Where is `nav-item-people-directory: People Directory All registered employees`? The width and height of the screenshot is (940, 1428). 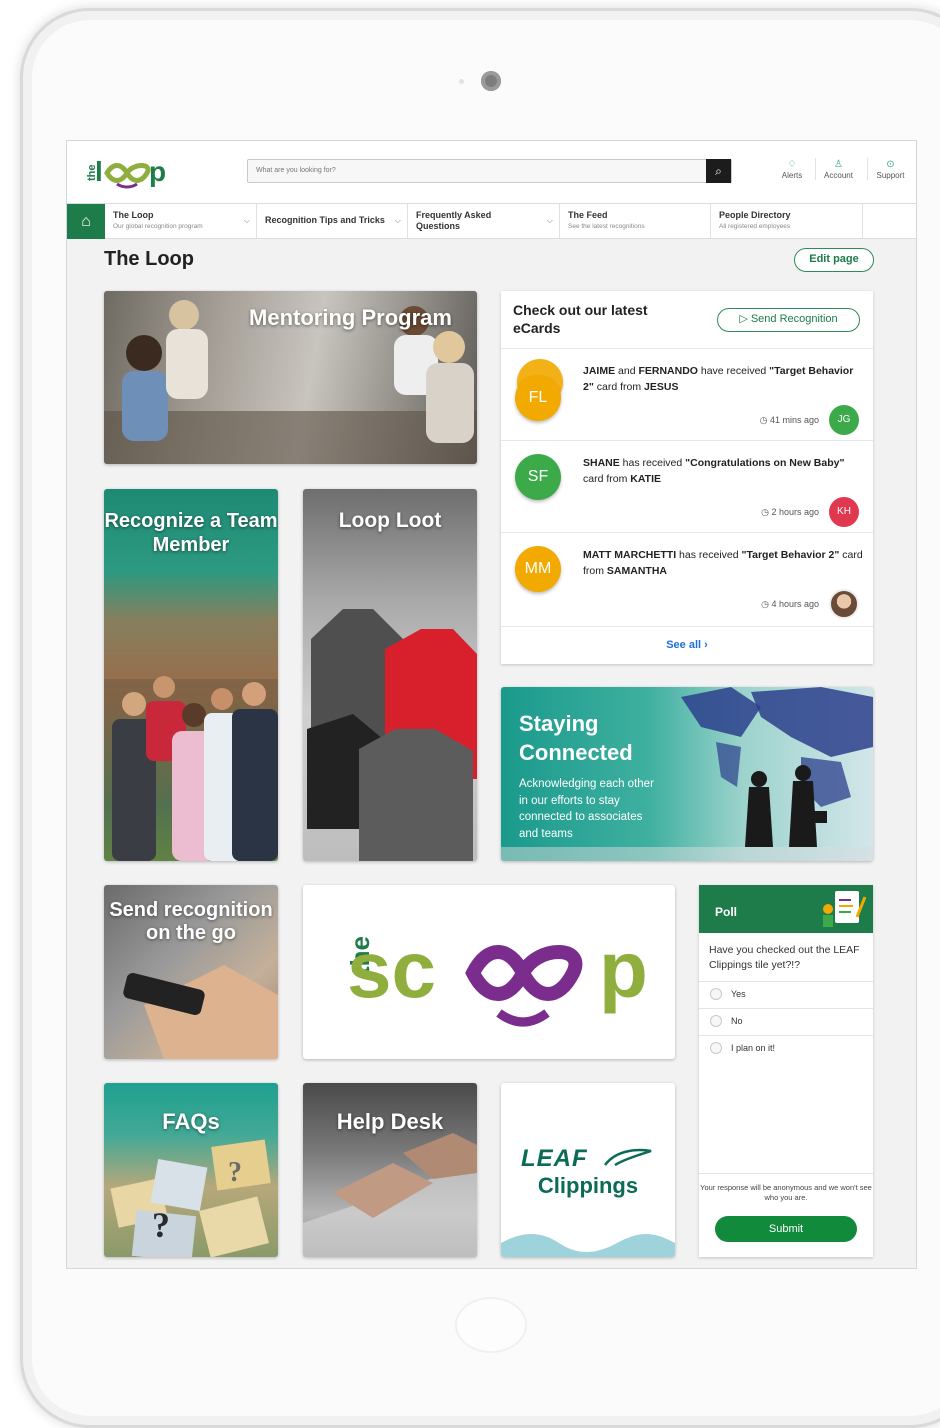
nav-item-people-directory: People Directory All registered employees is located at coordinates (787, 221).